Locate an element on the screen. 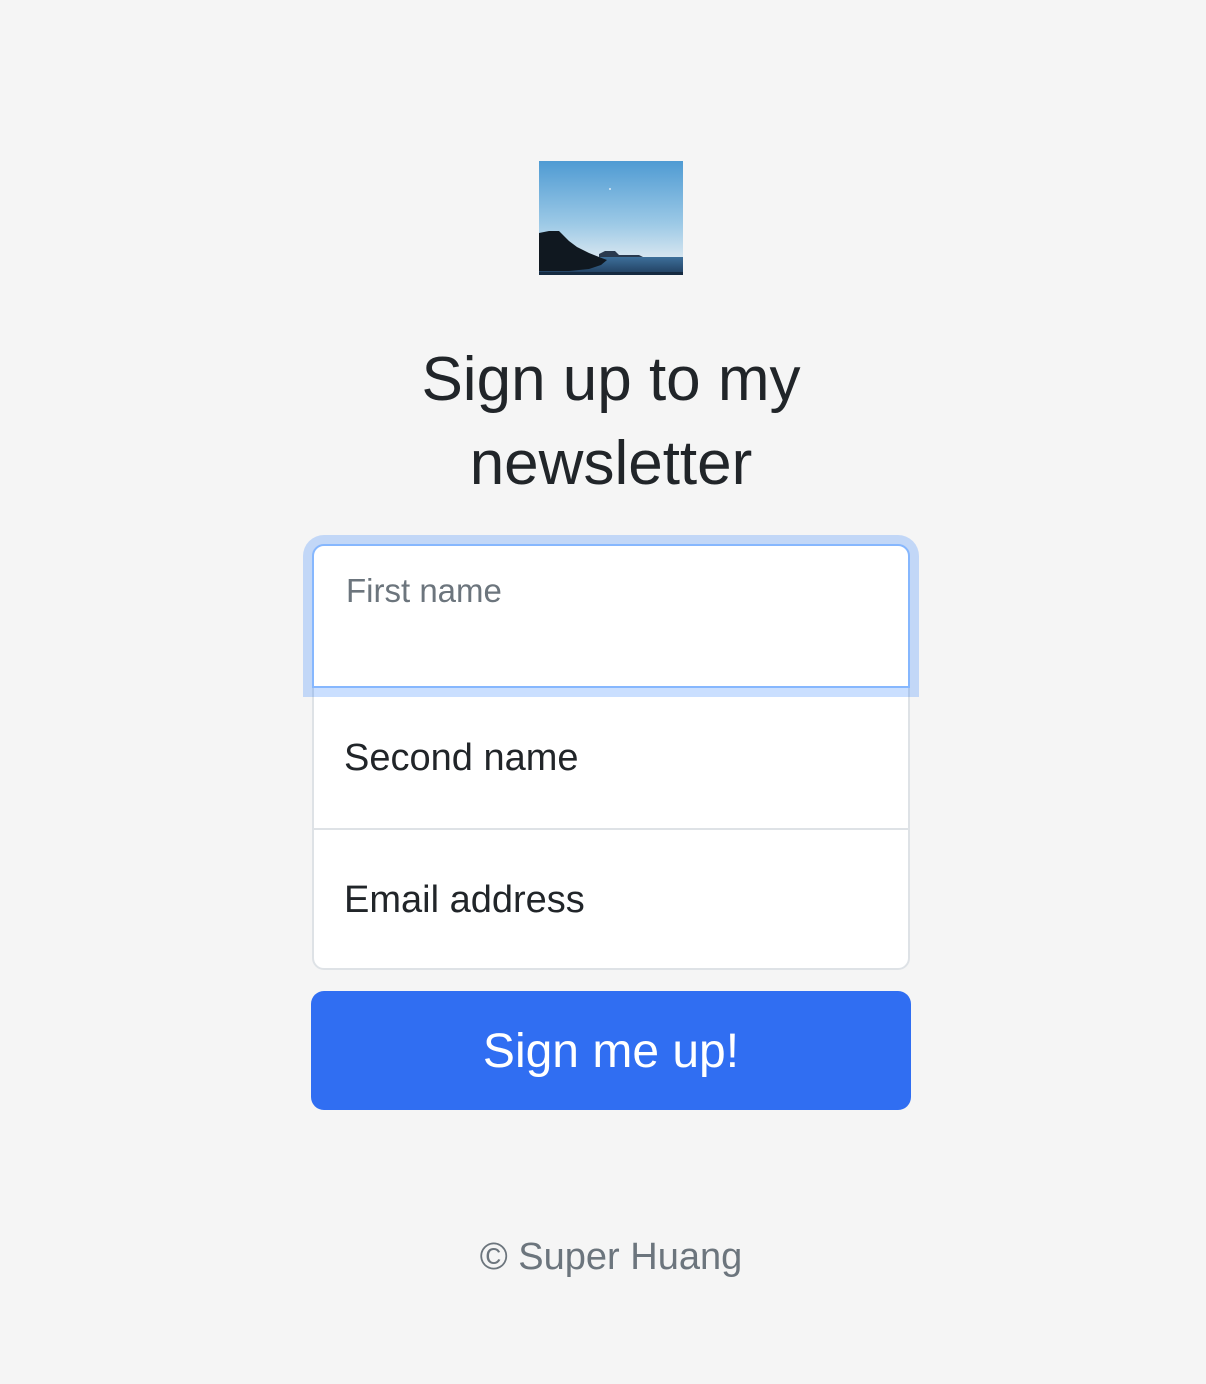  hero-image is located at coordinates (611, 218).